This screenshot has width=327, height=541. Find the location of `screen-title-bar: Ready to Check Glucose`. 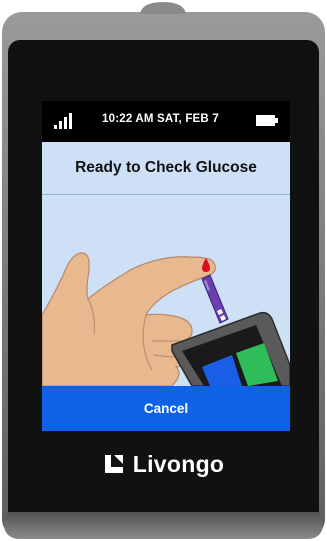

screen-title-bar: Ready to Check Glucose is located at coordinates (166, 168).